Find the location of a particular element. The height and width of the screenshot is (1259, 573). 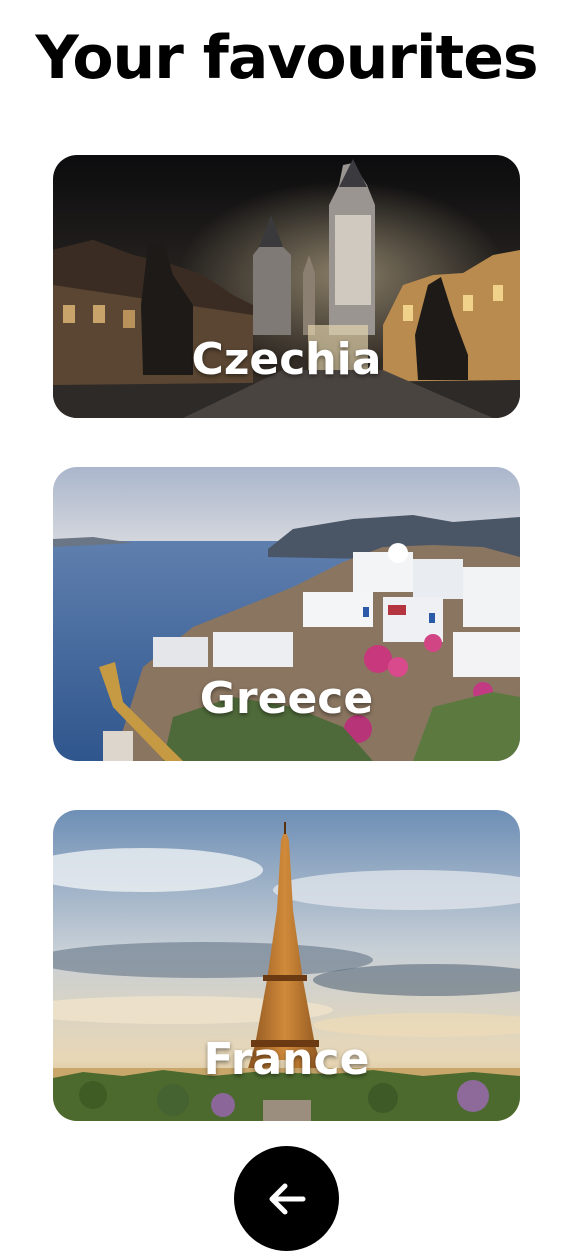

favourite-label: France is located at coordinates (286, 1059).